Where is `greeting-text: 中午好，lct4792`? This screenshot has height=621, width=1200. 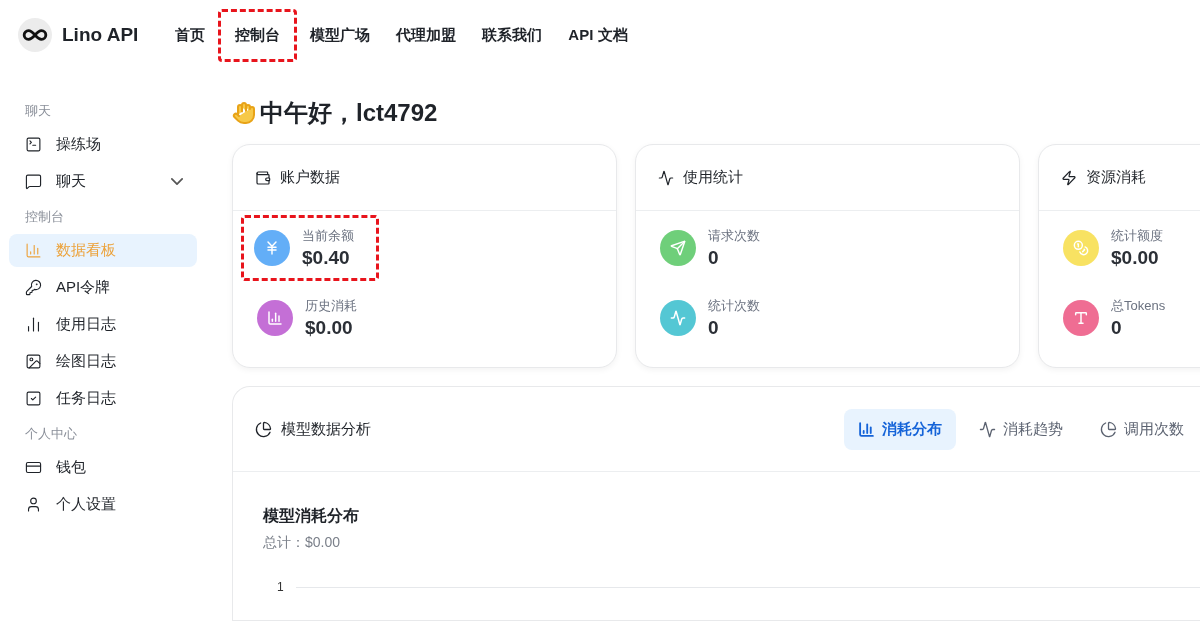 greeting-text: 中午好，lct4792 is located at coordinates (349, 113).